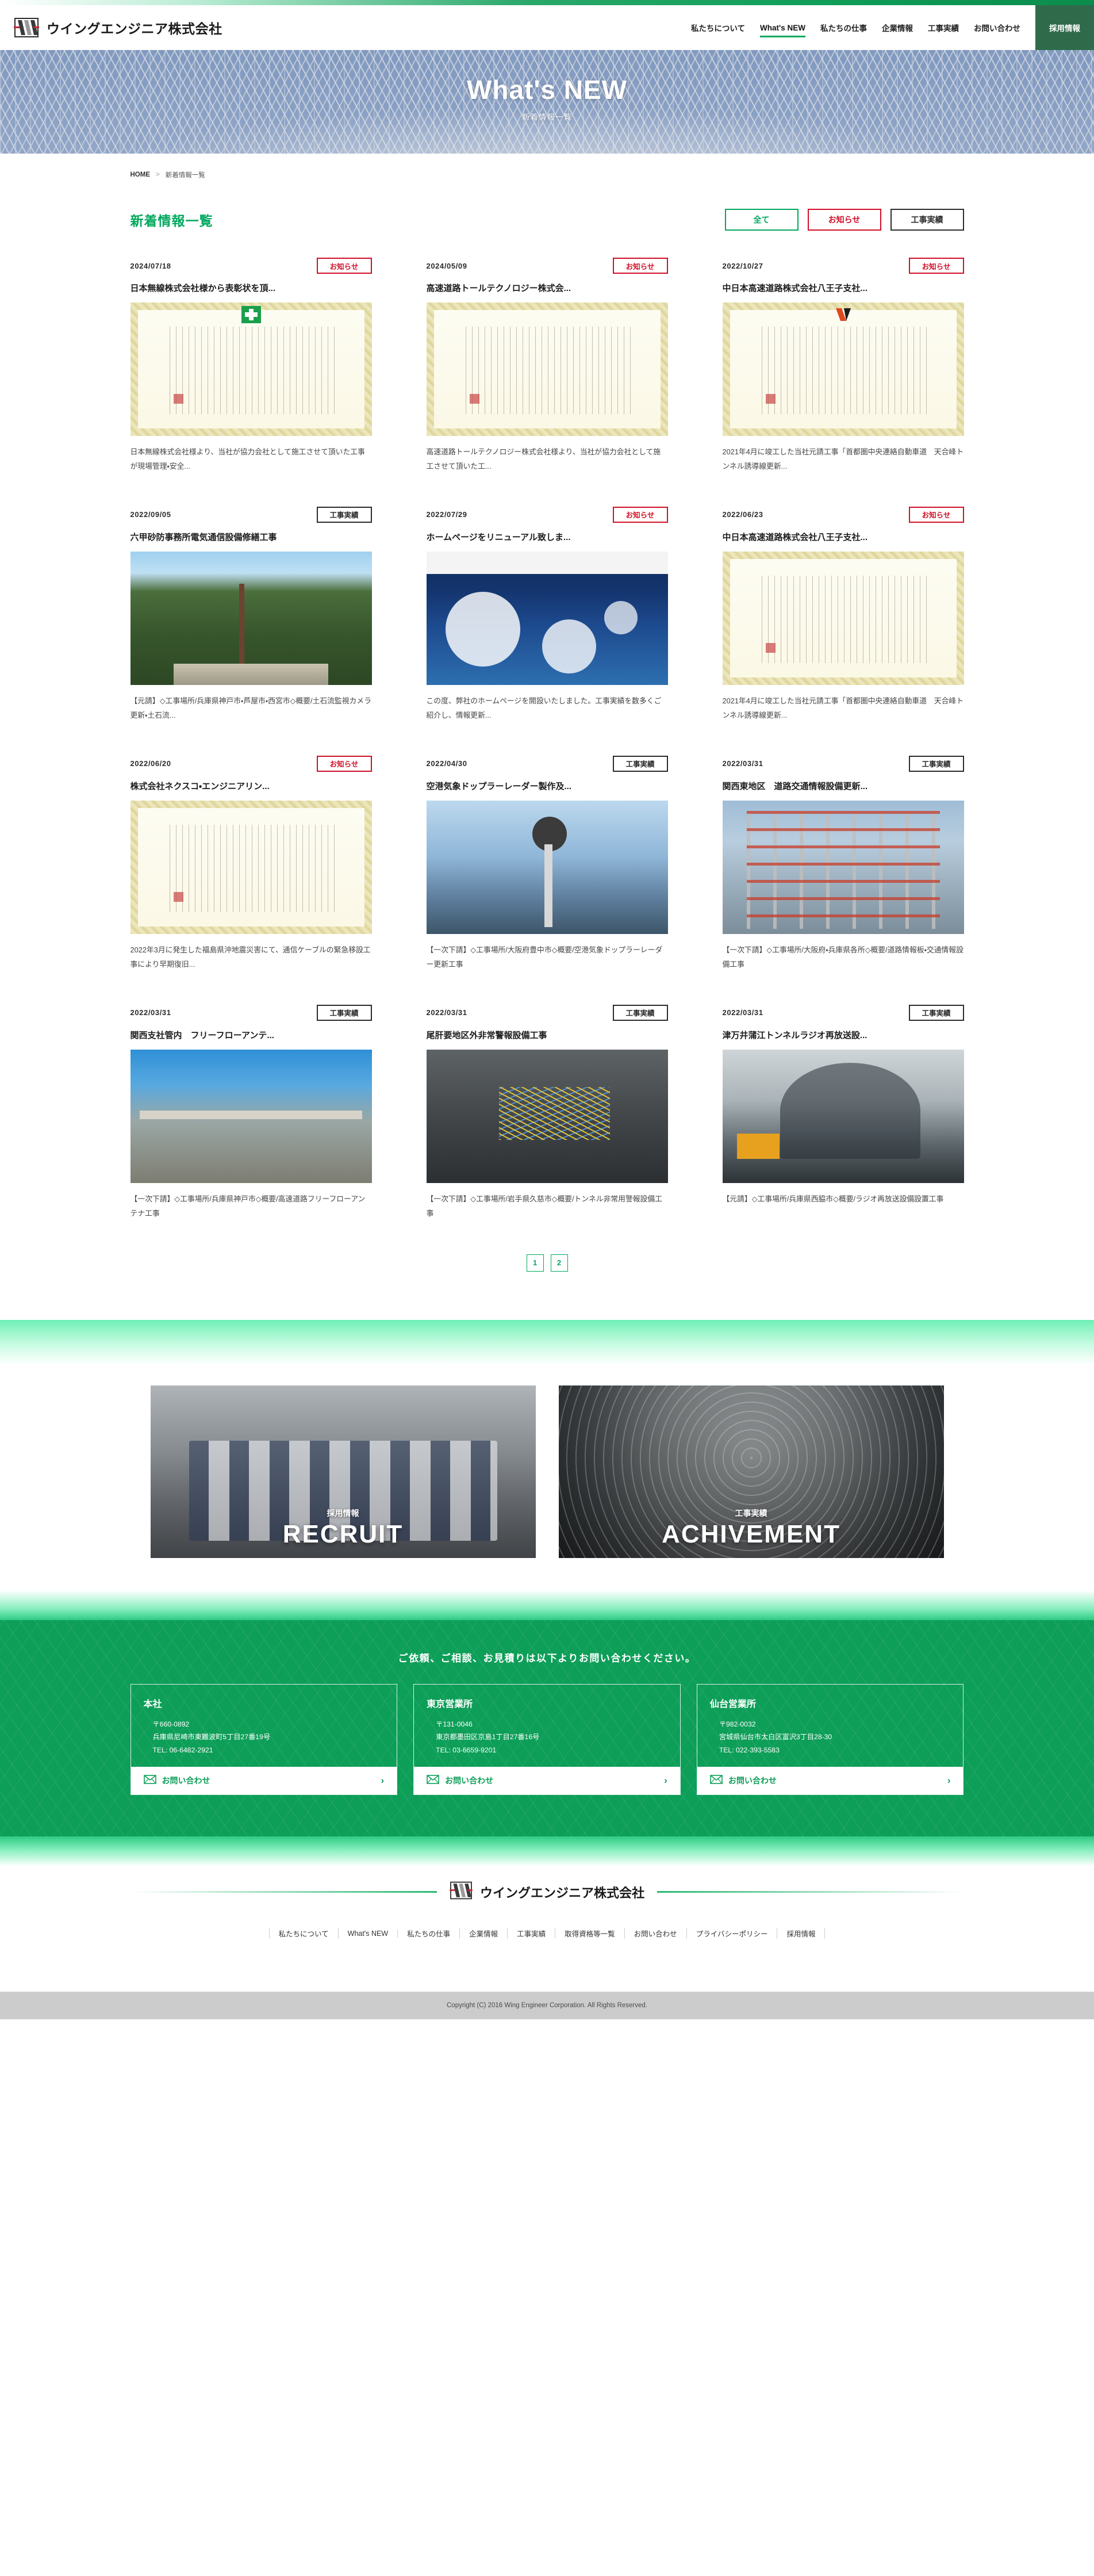 Image resolution: width=1094 pixels, height=2576 pixels. What do you see at coordinates (150, 514) in the screenshot?
I see `news-date: 2022/09/05` at bounding box center [150, 514].